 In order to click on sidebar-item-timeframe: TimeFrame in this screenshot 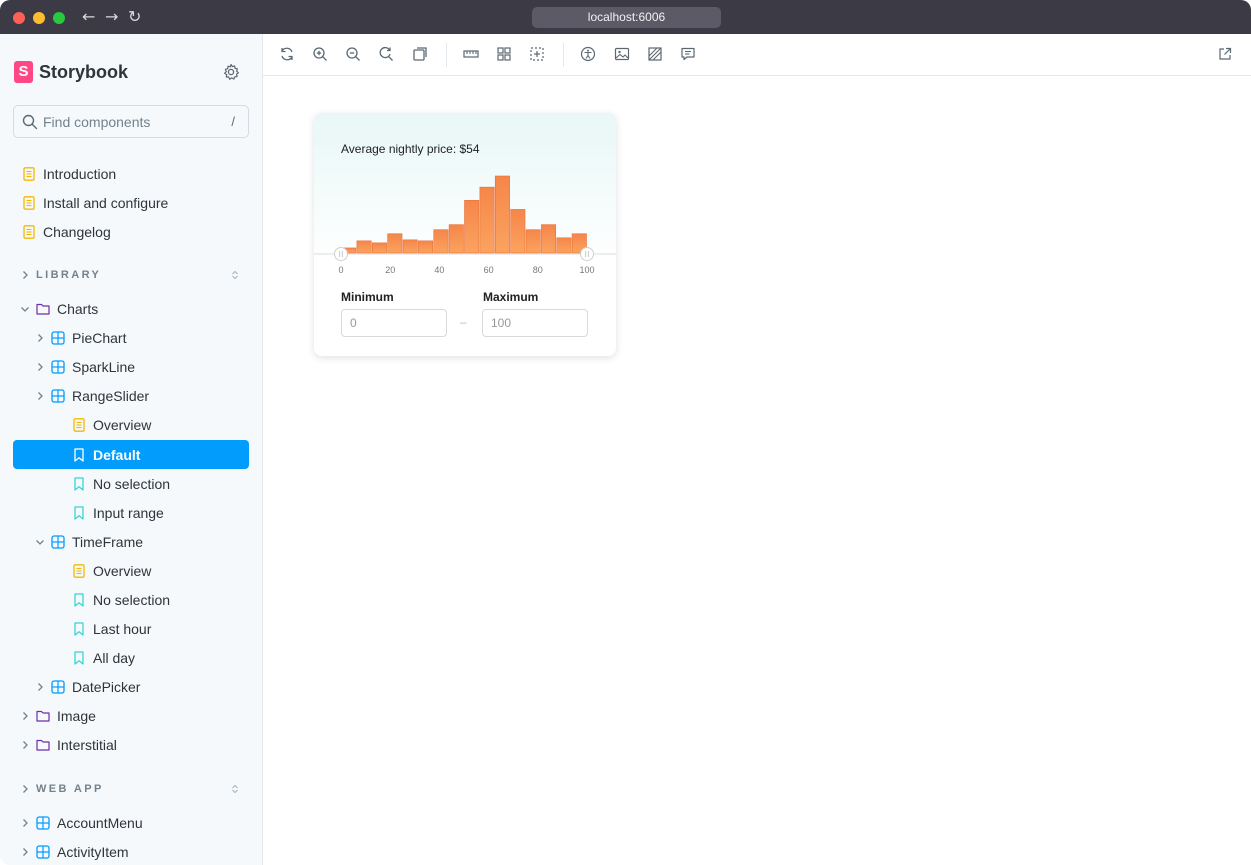, I will do `click(97, 541)`.